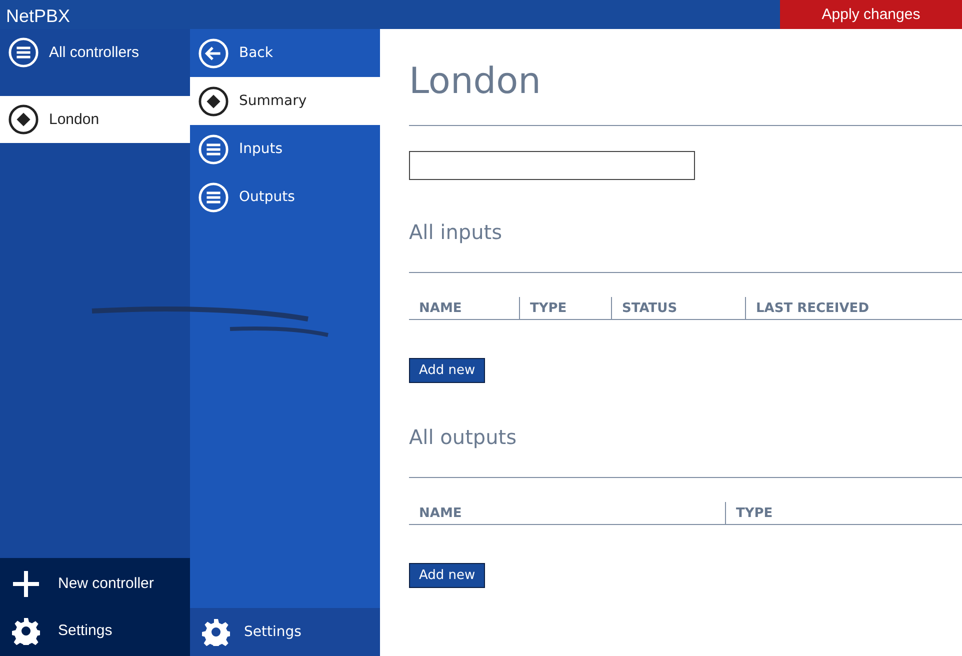 The image size is (962, 656). What do you see at coordinates (285, 197) in the screenshot?
I see `section-item: Outputs` at bounding box center [285, 197].